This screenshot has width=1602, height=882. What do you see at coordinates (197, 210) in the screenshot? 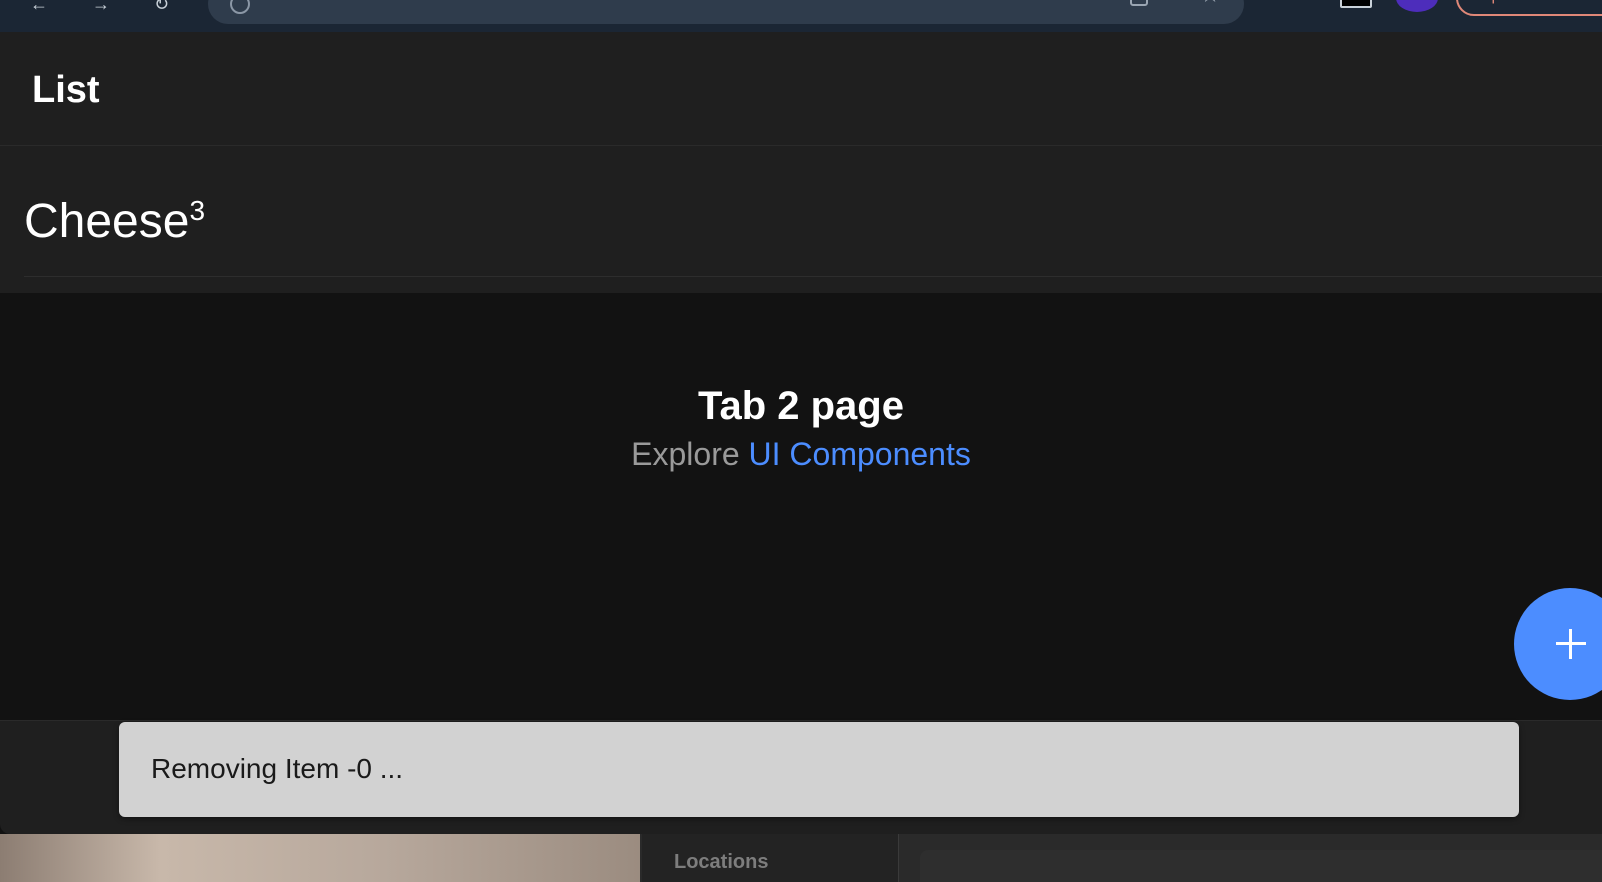
I see `list-item-badge: 3` at bounding box center [197, 210].